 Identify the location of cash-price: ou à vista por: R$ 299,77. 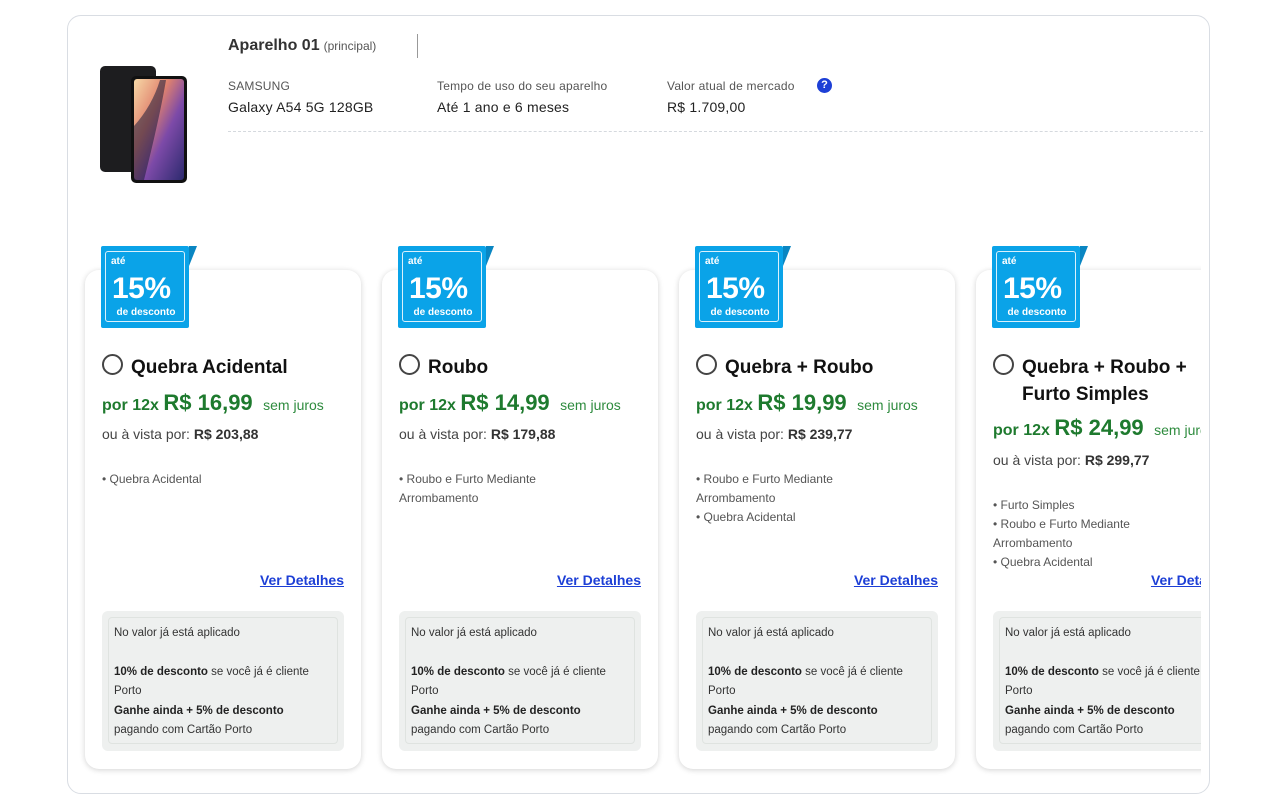
(1071, 460).